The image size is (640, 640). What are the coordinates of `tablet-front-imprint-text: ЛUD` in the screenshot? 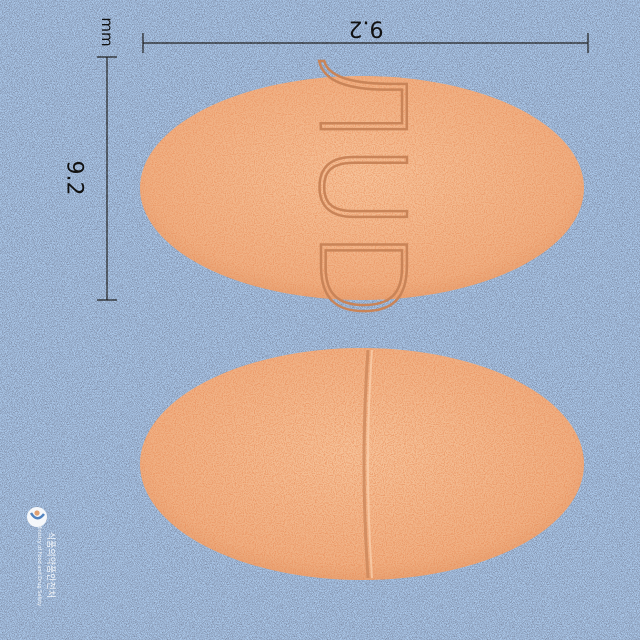 It's located at (362, 188).